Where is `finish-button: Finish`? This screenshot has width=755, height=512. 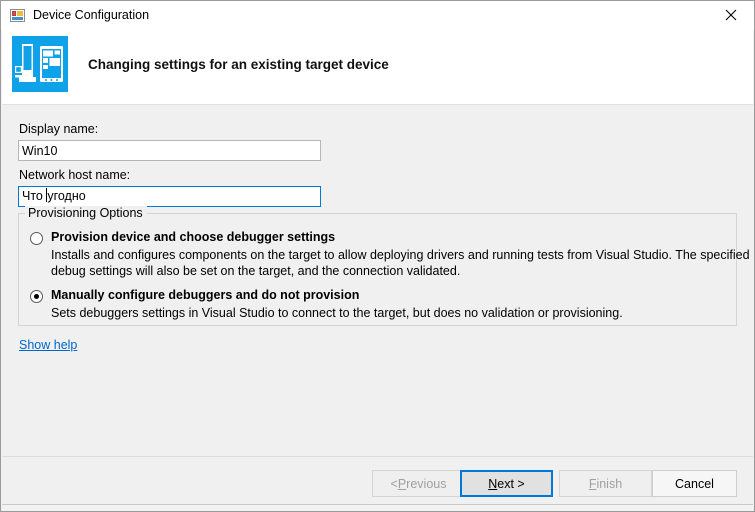 finish-button: Finish is located at coordinates (605, 483).